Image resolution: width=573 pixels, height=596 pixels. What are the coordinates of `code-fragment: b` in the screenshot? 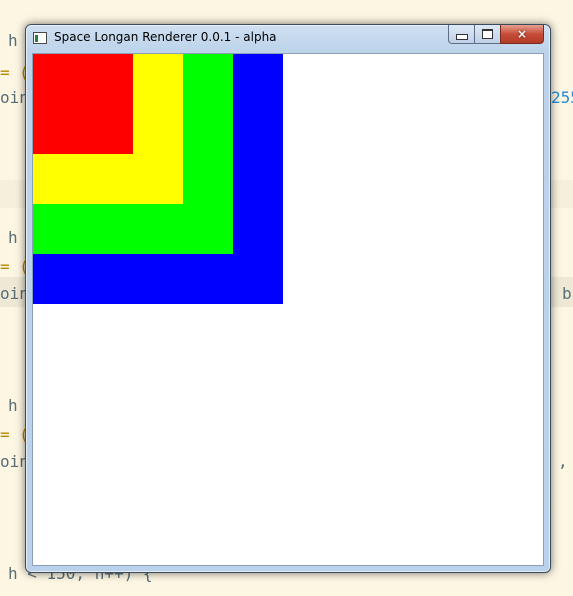 It's located at (567, 293).